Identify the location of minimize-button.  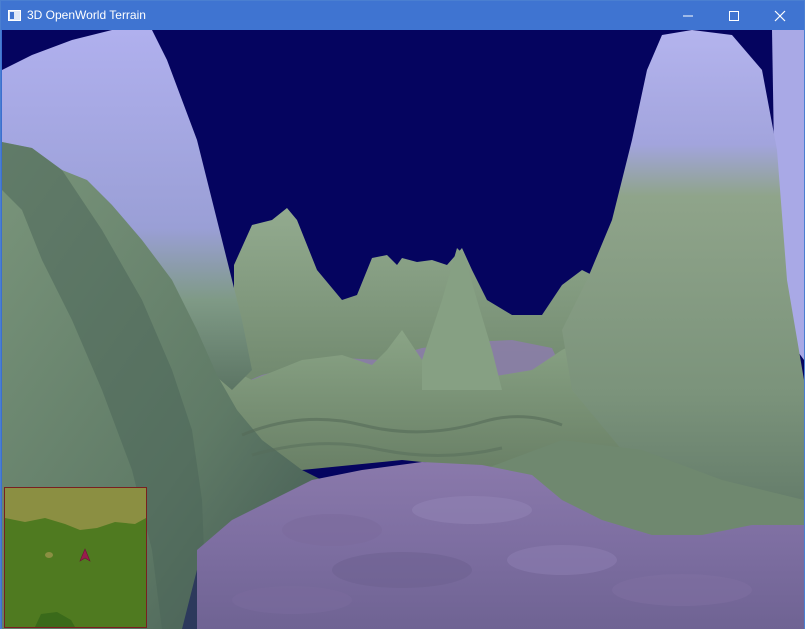
(688, 15).